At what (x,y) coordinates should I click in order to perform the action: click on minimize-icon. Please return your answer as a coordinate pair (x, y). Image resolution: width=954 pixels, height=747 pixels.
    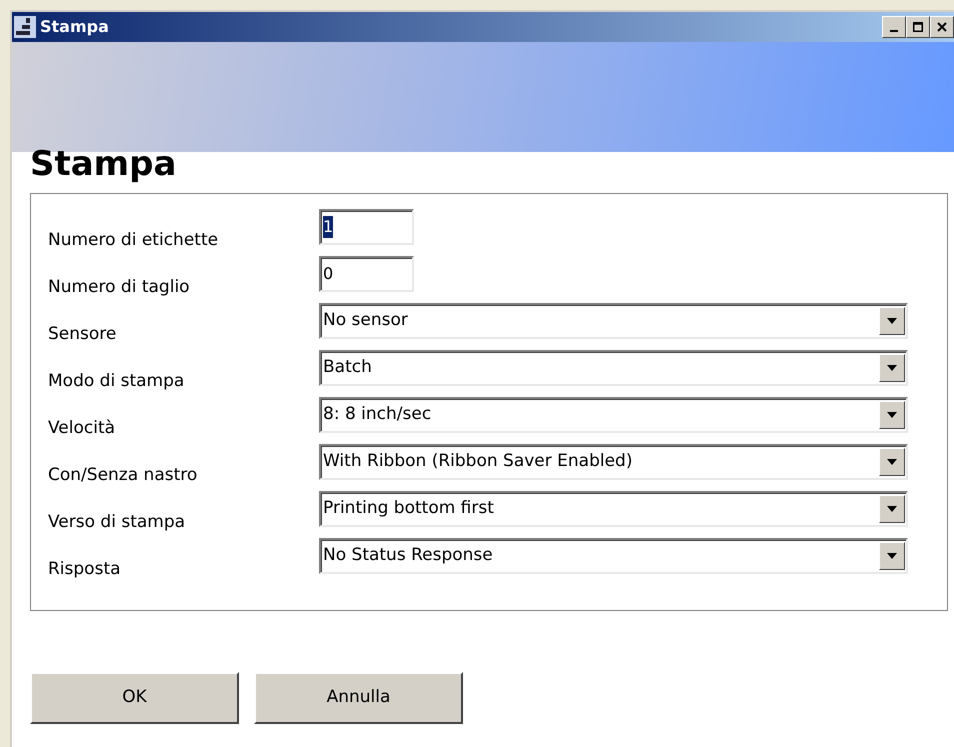
    Looking at the image, I should click on (894, 31).